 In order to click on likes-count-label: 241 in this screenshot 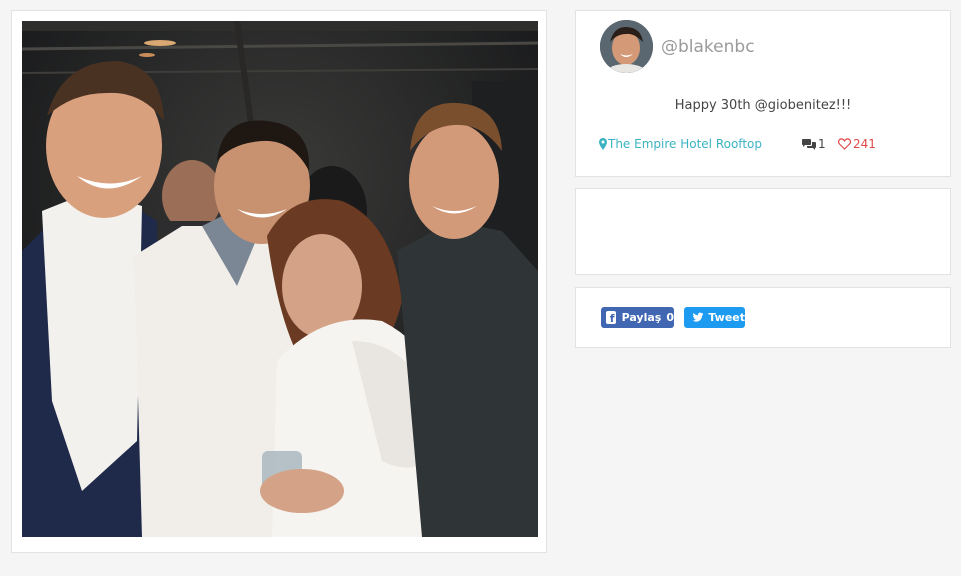, I will do `click(864, 144)`.